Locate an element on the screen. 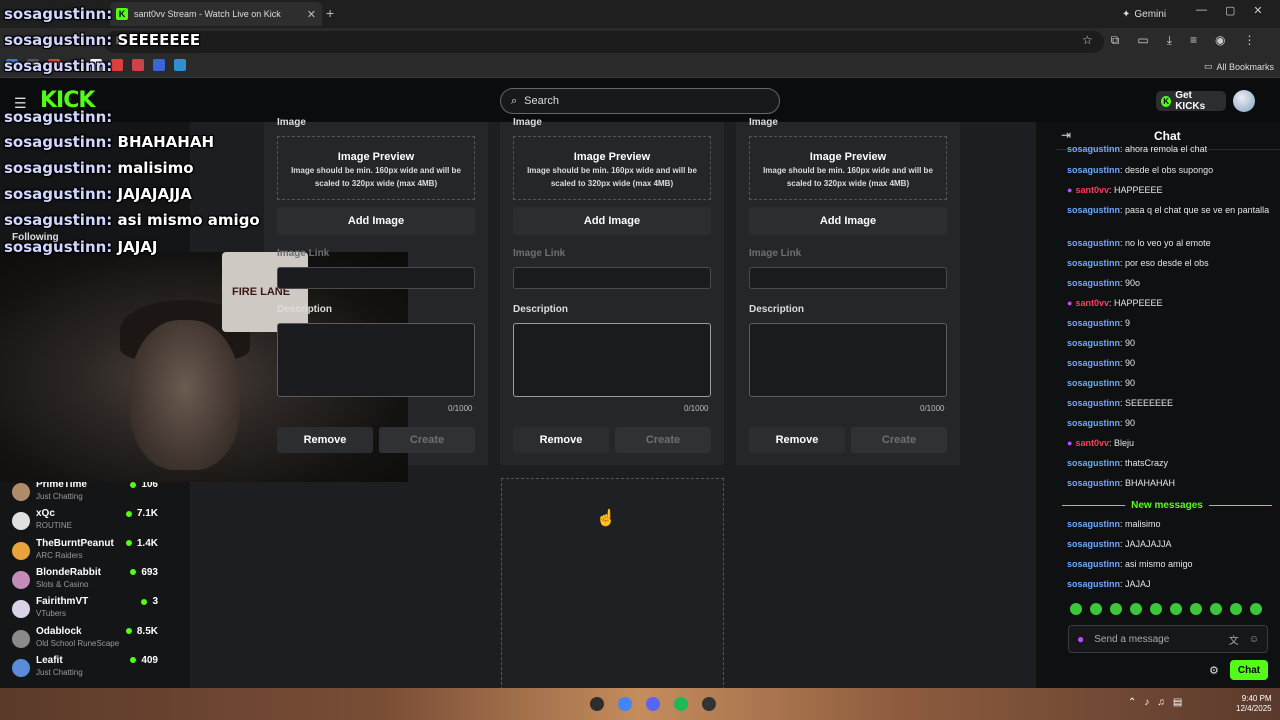  bookmark-star-icon: ☆ is located at coordinates (1087, 40).